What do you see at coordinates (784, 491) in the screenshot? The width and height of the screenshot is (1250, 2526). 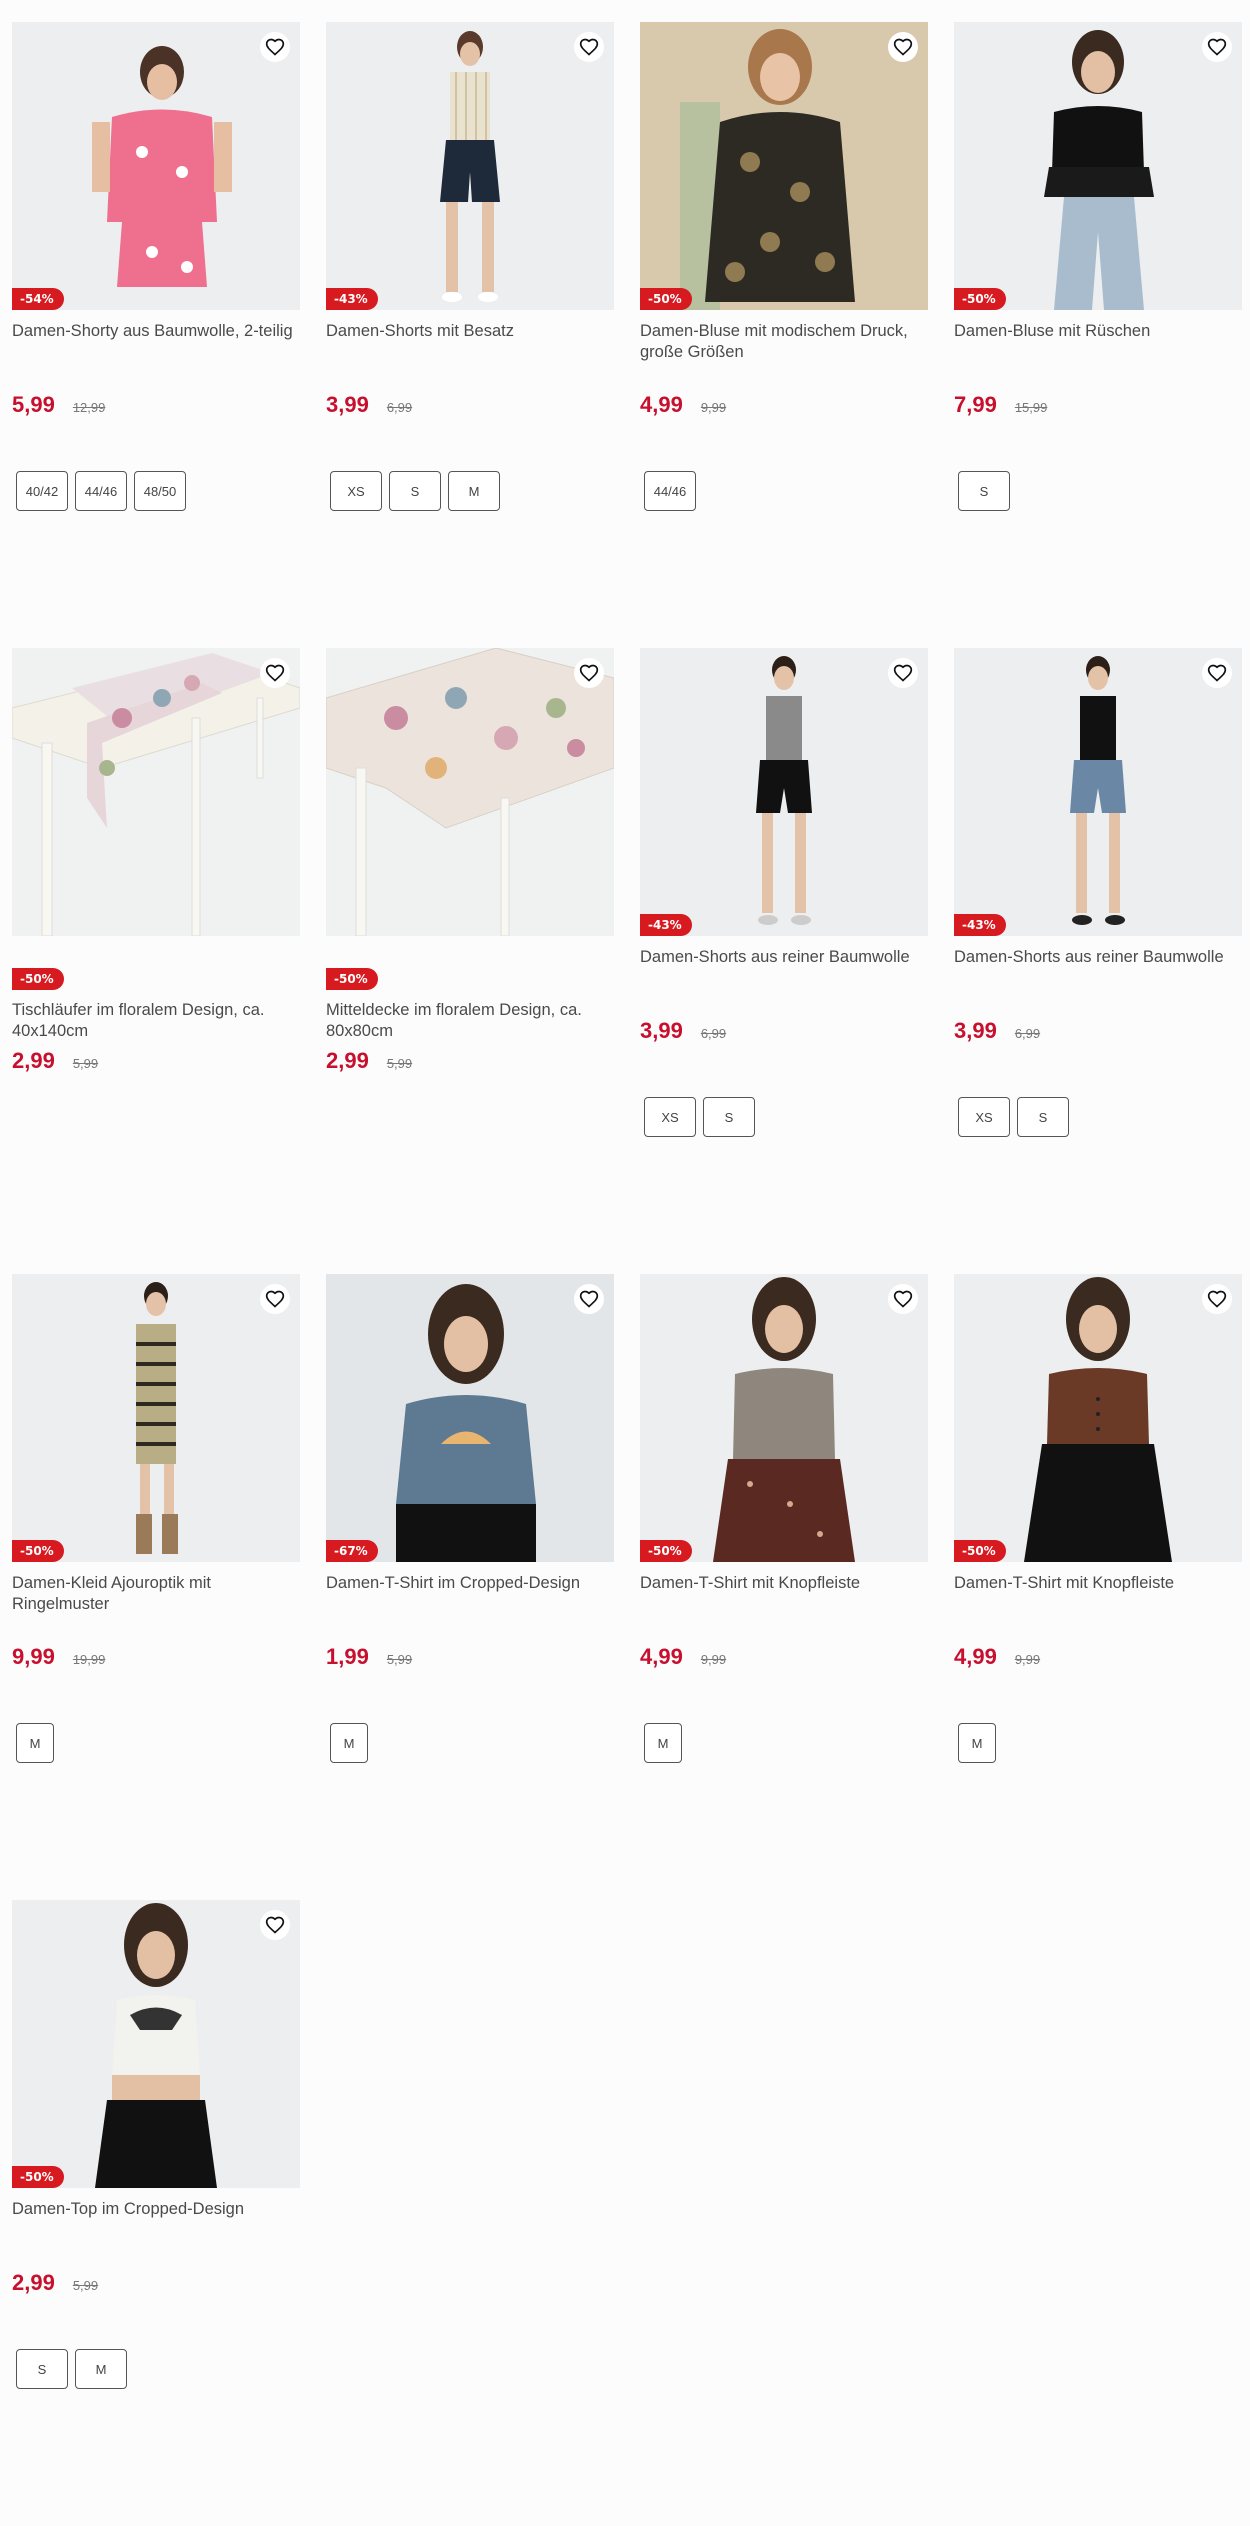 I see `size-options: 44/46` at bounding box center [784, 491].